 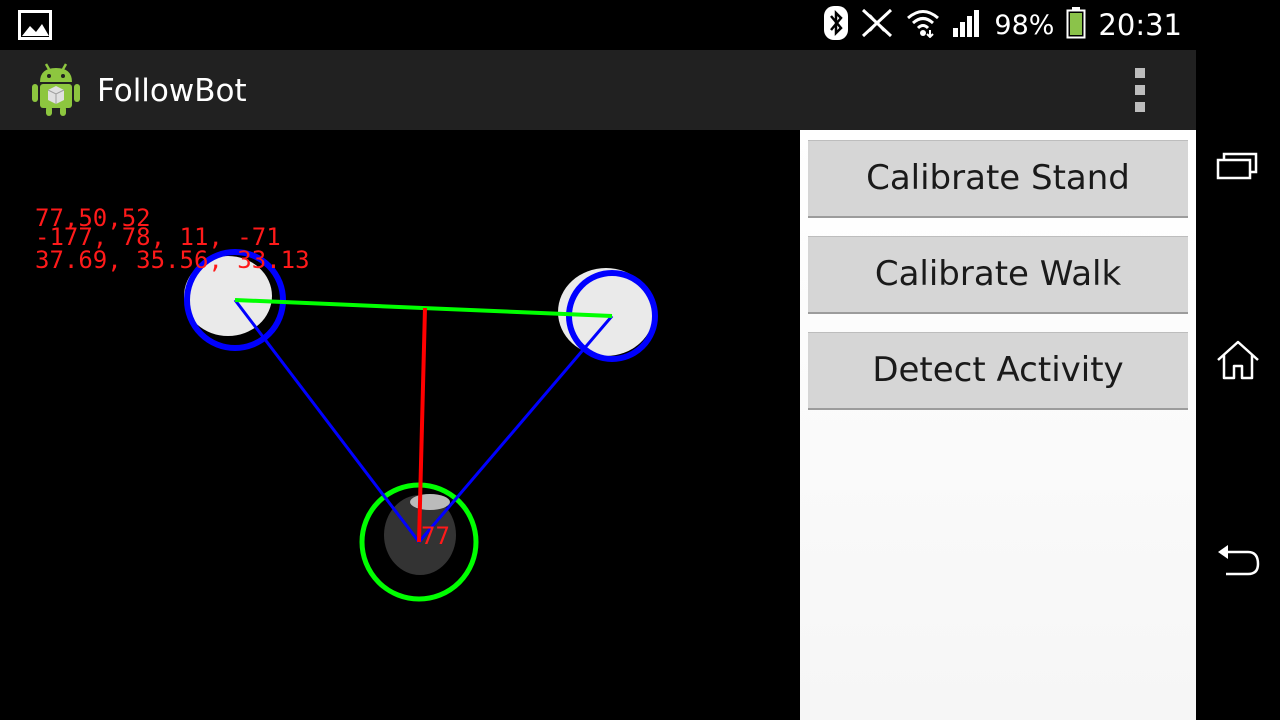 I want to click on action-bar: FollowBot, so click(x=598, y=90).